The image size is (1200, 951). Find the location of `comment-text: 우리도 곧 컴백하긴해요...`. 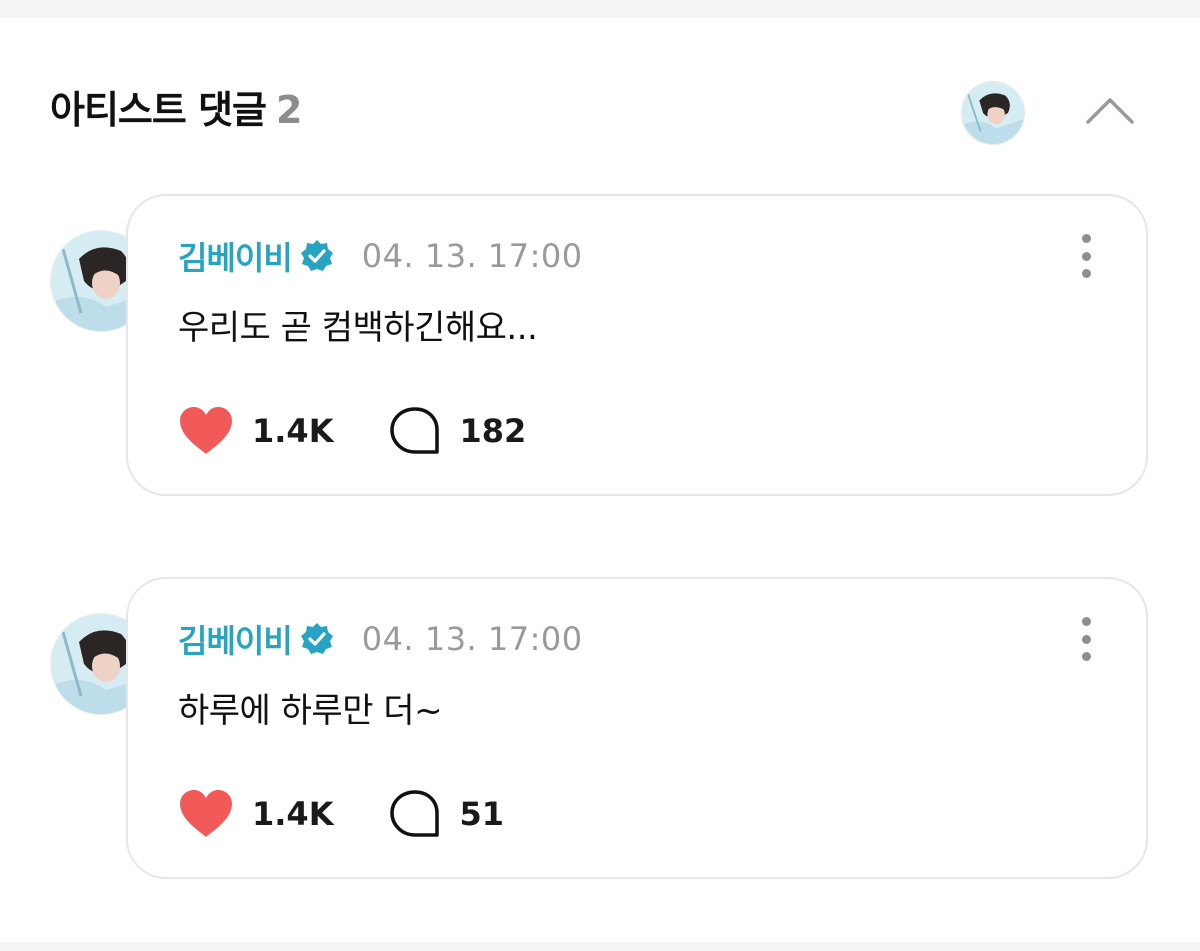

comment-text: 우리도 곧 컴백하긴해요... is located at coordinates (358, 328).